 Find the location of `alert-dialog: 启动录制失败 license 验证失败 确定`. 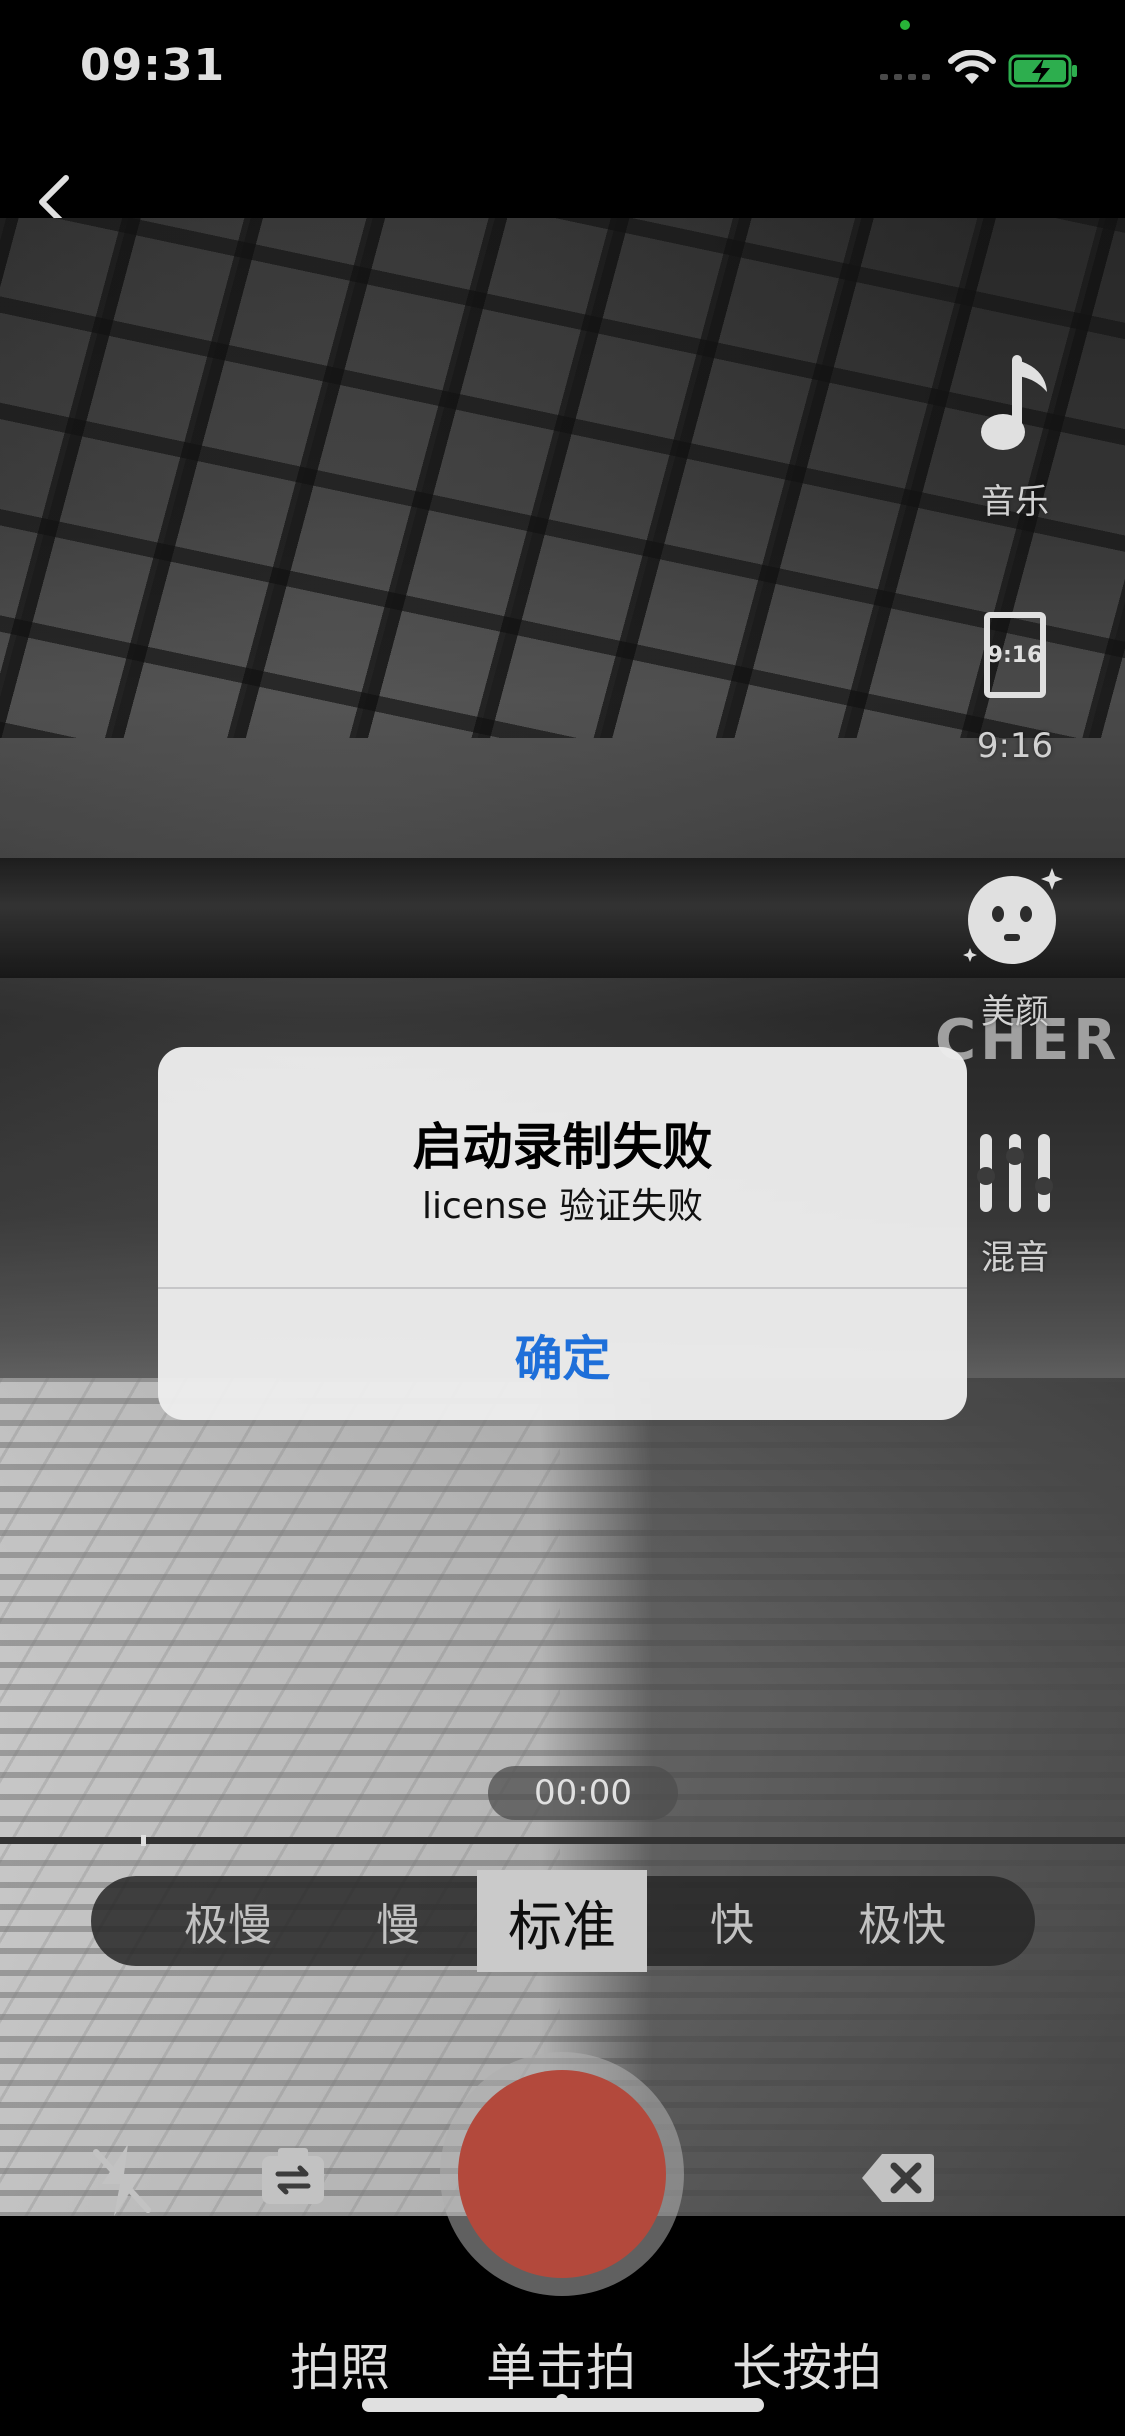

alert-dialog: 启动录制失败 license 验证失败 确定 is located at coordinates (562, 1233).